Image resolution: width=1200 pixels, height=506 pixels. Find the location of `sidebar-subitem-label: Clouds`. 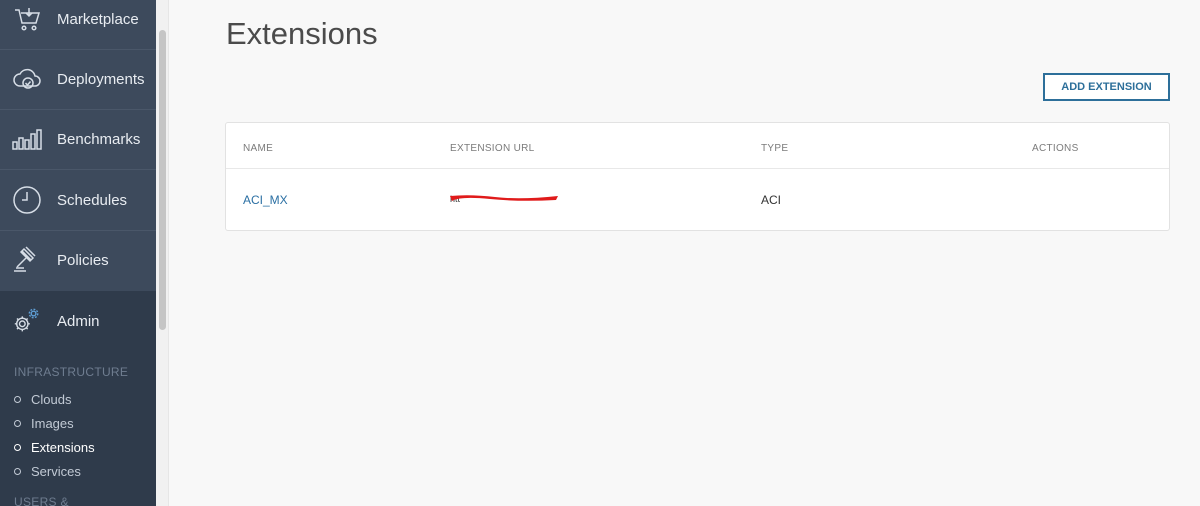

sidebar-subitem-label: Clouds is located at coordinates (51, 399).